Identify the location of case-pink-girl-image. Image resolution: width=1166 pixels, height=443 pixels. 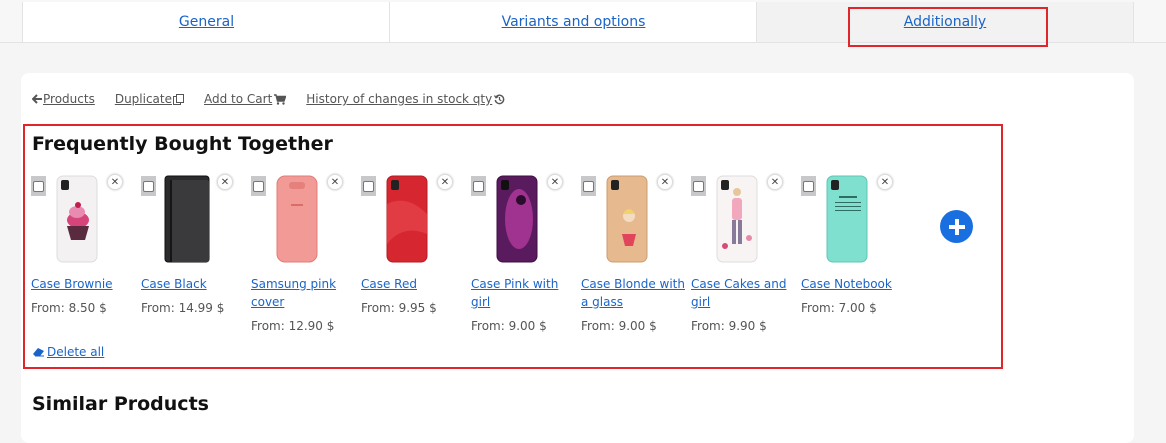
(517, 219).